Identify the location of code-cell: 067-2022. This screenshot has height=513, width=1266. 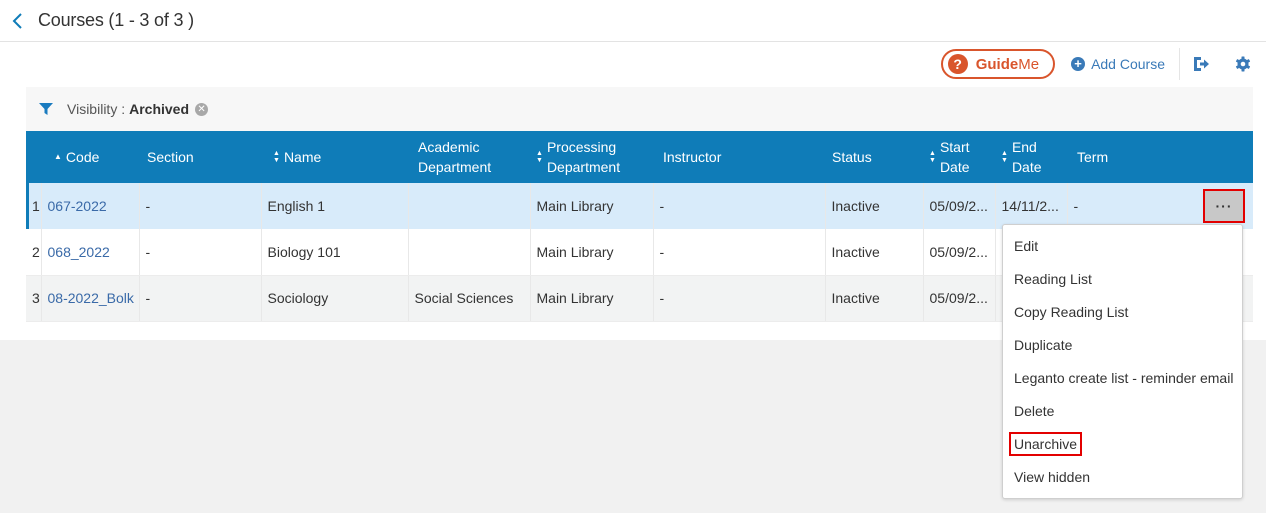
(90, 206).